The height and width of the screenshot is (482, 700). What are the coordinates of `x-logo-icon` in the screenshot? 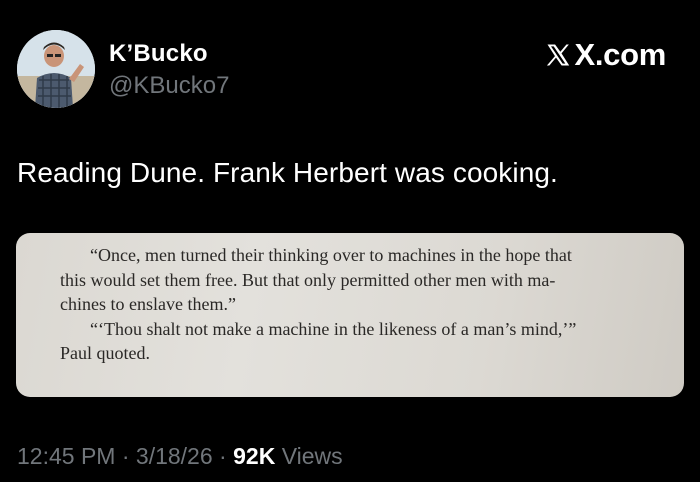 It's located at (558, 55).